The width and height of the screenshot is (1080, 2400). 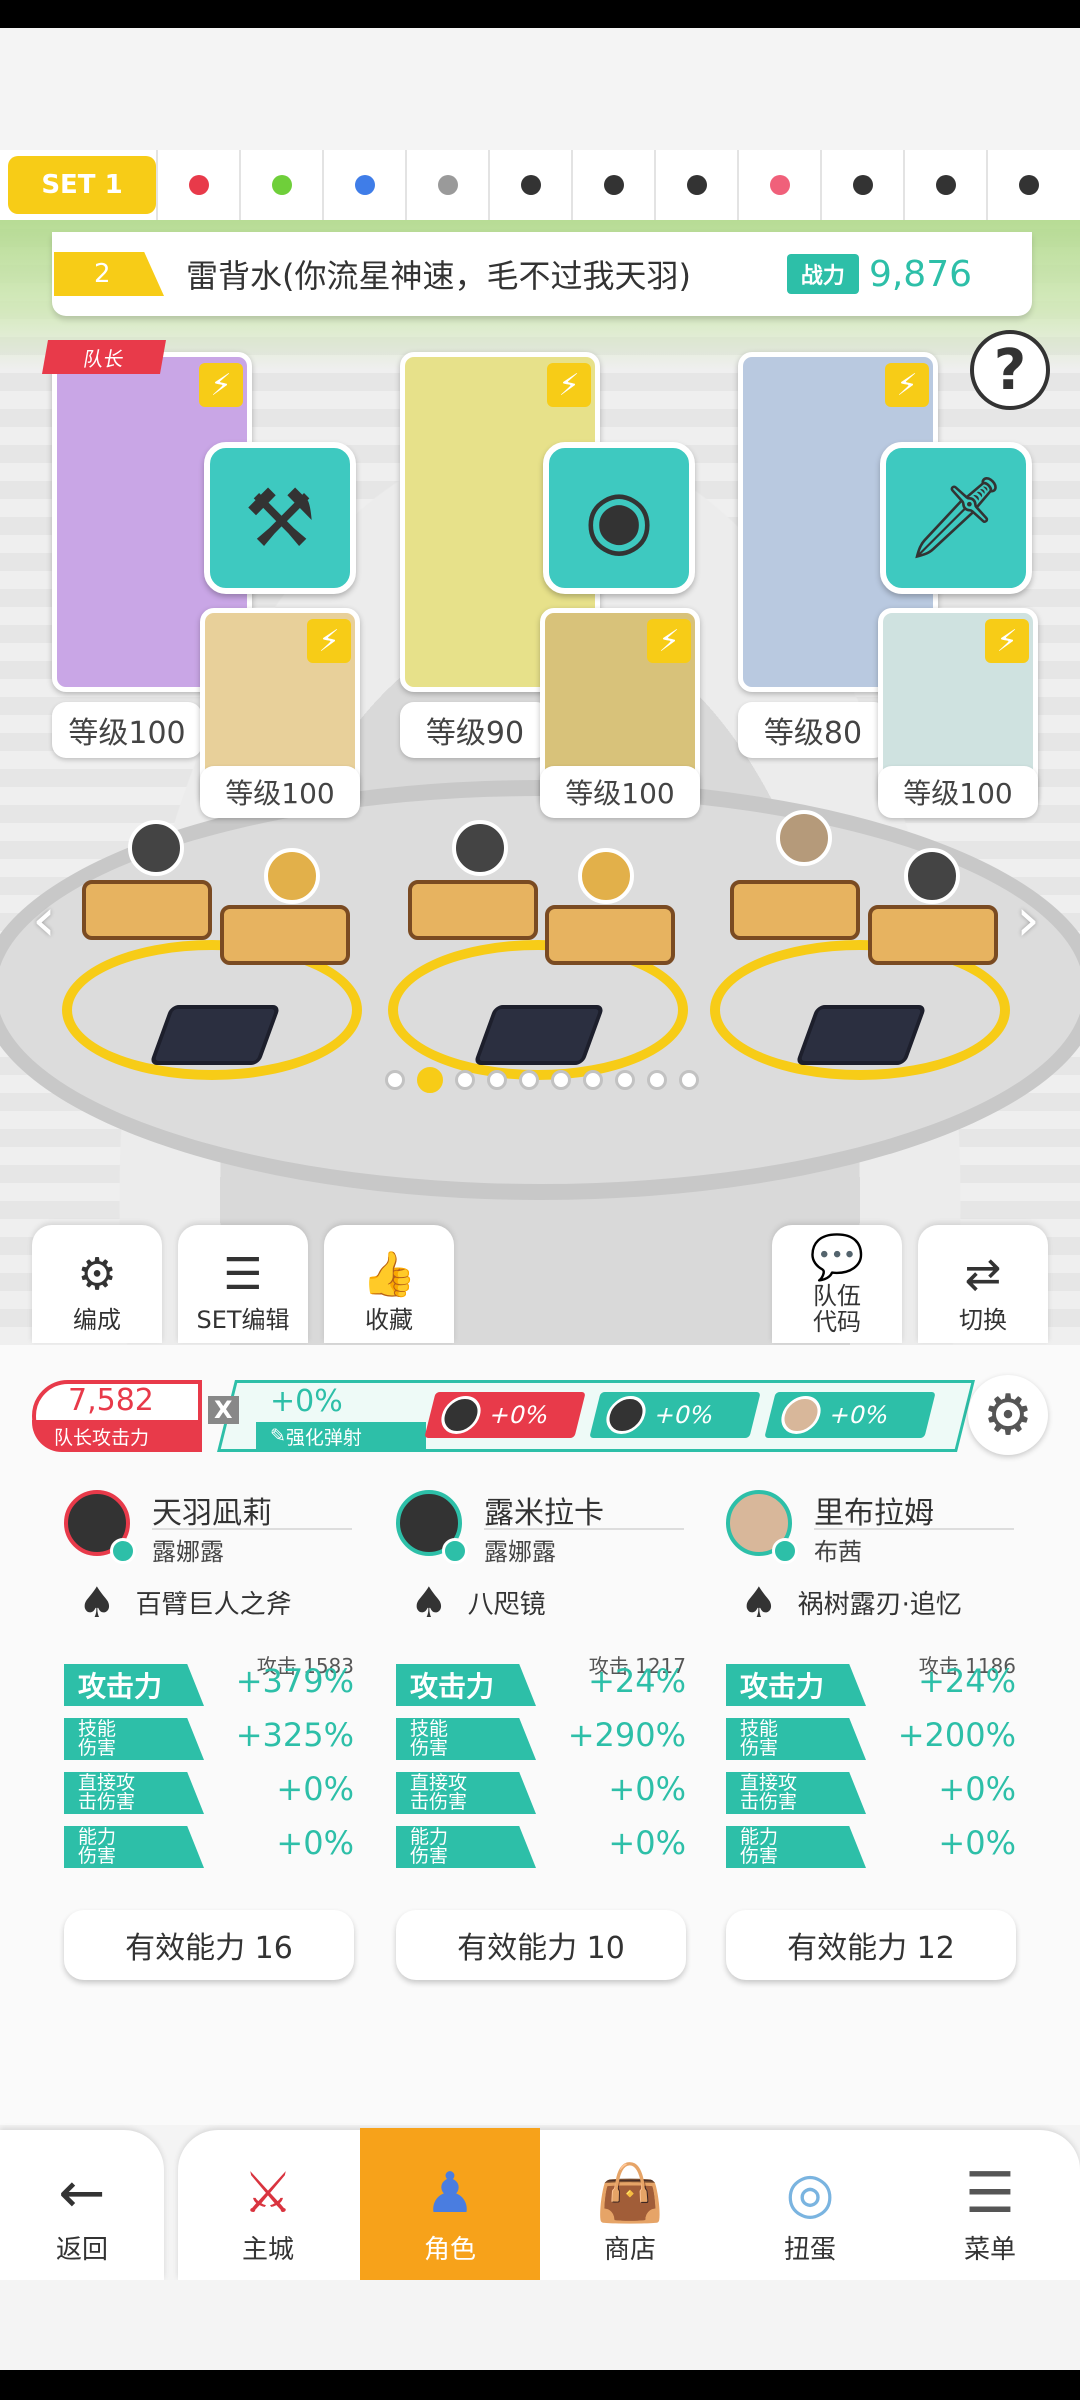 What do you see at coordinates (541, 1738) in the screenshot?
I see `stat-row: 技能 伤害 +290%` at bounding box center [541, 1738].